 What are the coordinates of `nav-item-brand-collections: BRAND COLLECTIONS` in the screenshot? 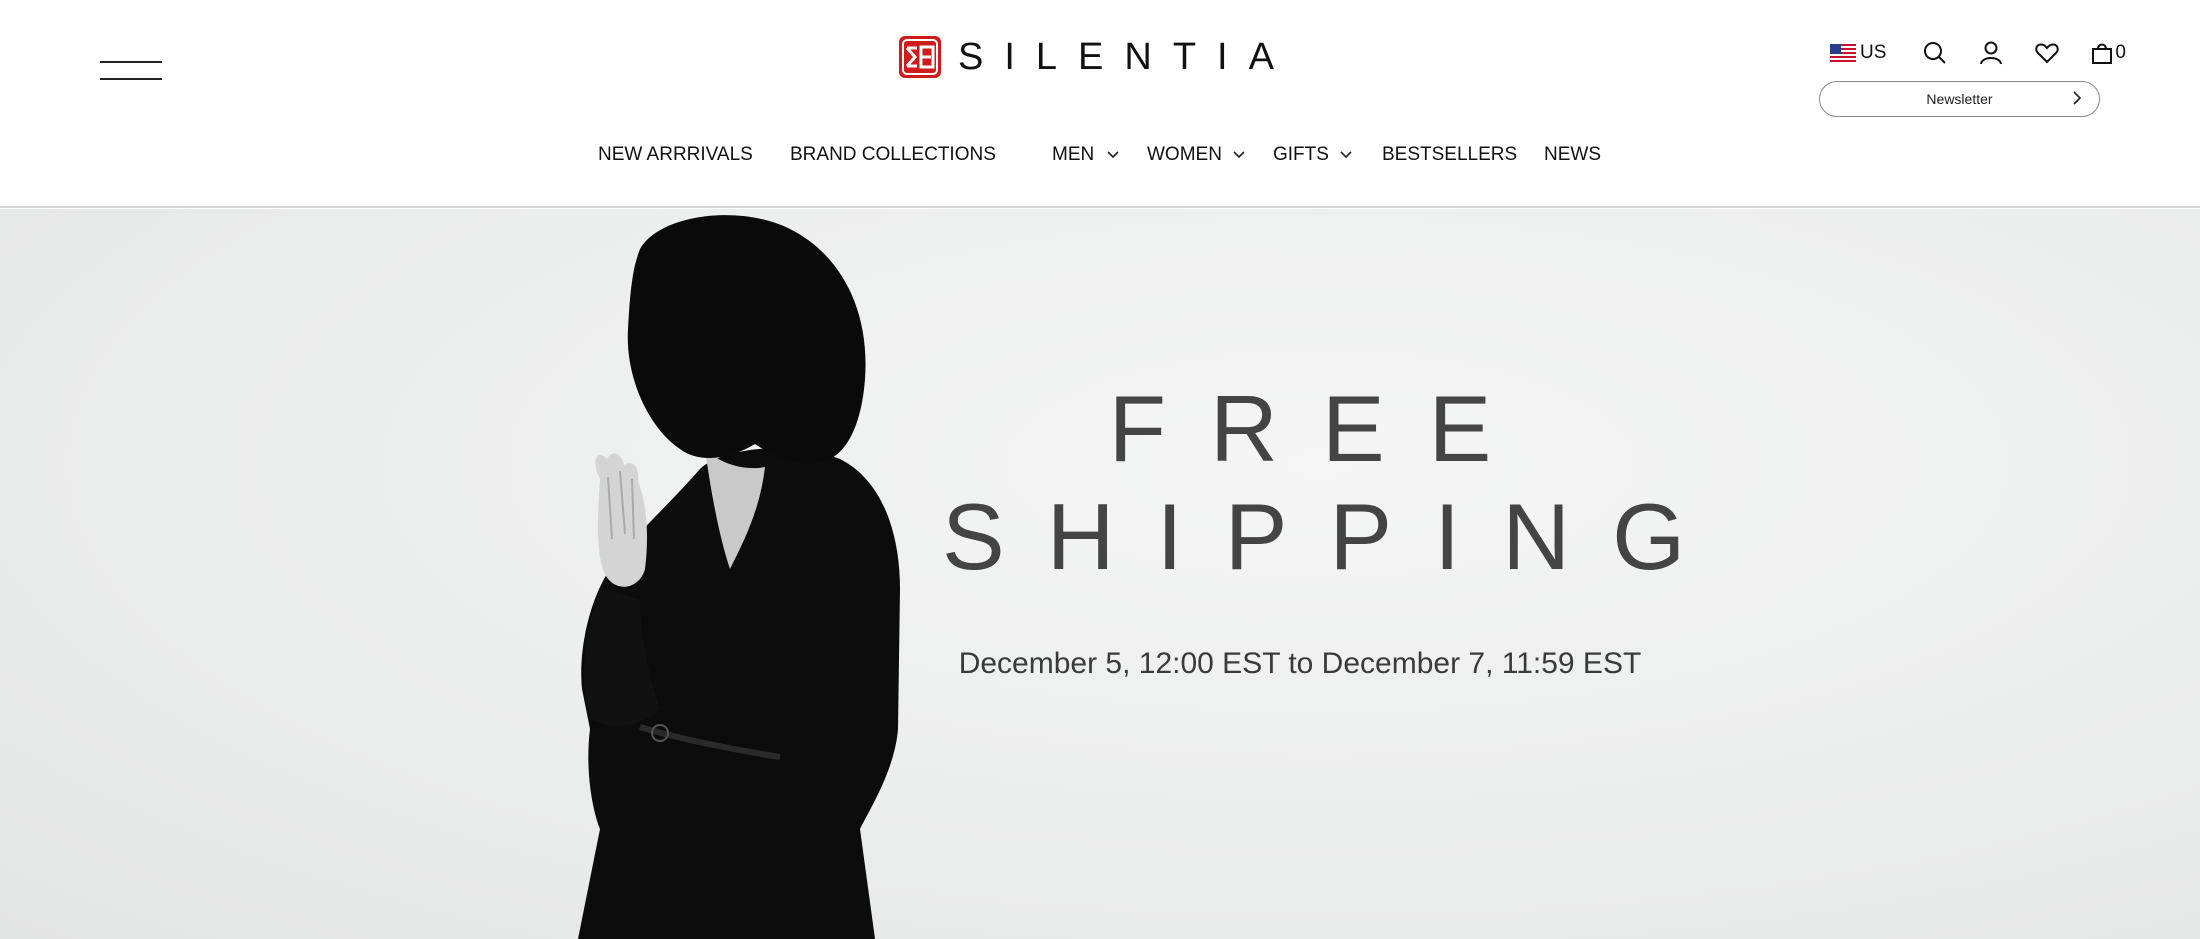 It's located at (893, 155).